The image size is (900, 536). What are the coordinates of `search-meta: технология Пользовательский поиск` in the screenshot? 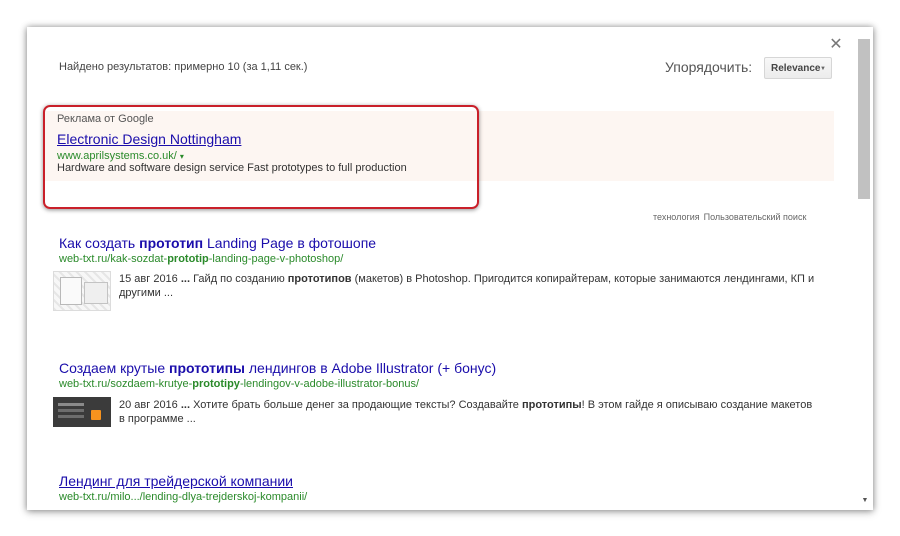 It's located at (731, 217).